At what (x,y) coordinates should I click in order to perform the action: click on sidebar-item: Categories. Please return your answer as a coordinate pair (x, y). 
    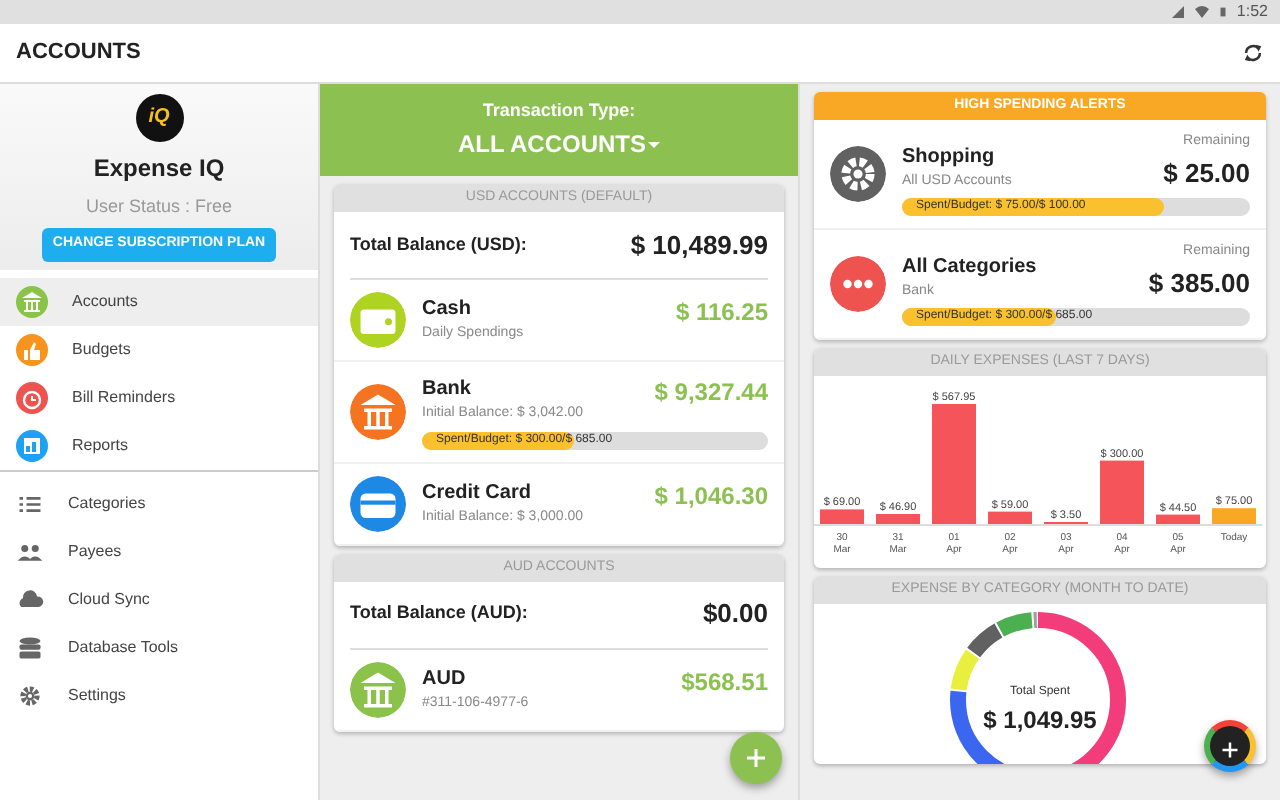
    Looking at the image, I should click on (159, 504).